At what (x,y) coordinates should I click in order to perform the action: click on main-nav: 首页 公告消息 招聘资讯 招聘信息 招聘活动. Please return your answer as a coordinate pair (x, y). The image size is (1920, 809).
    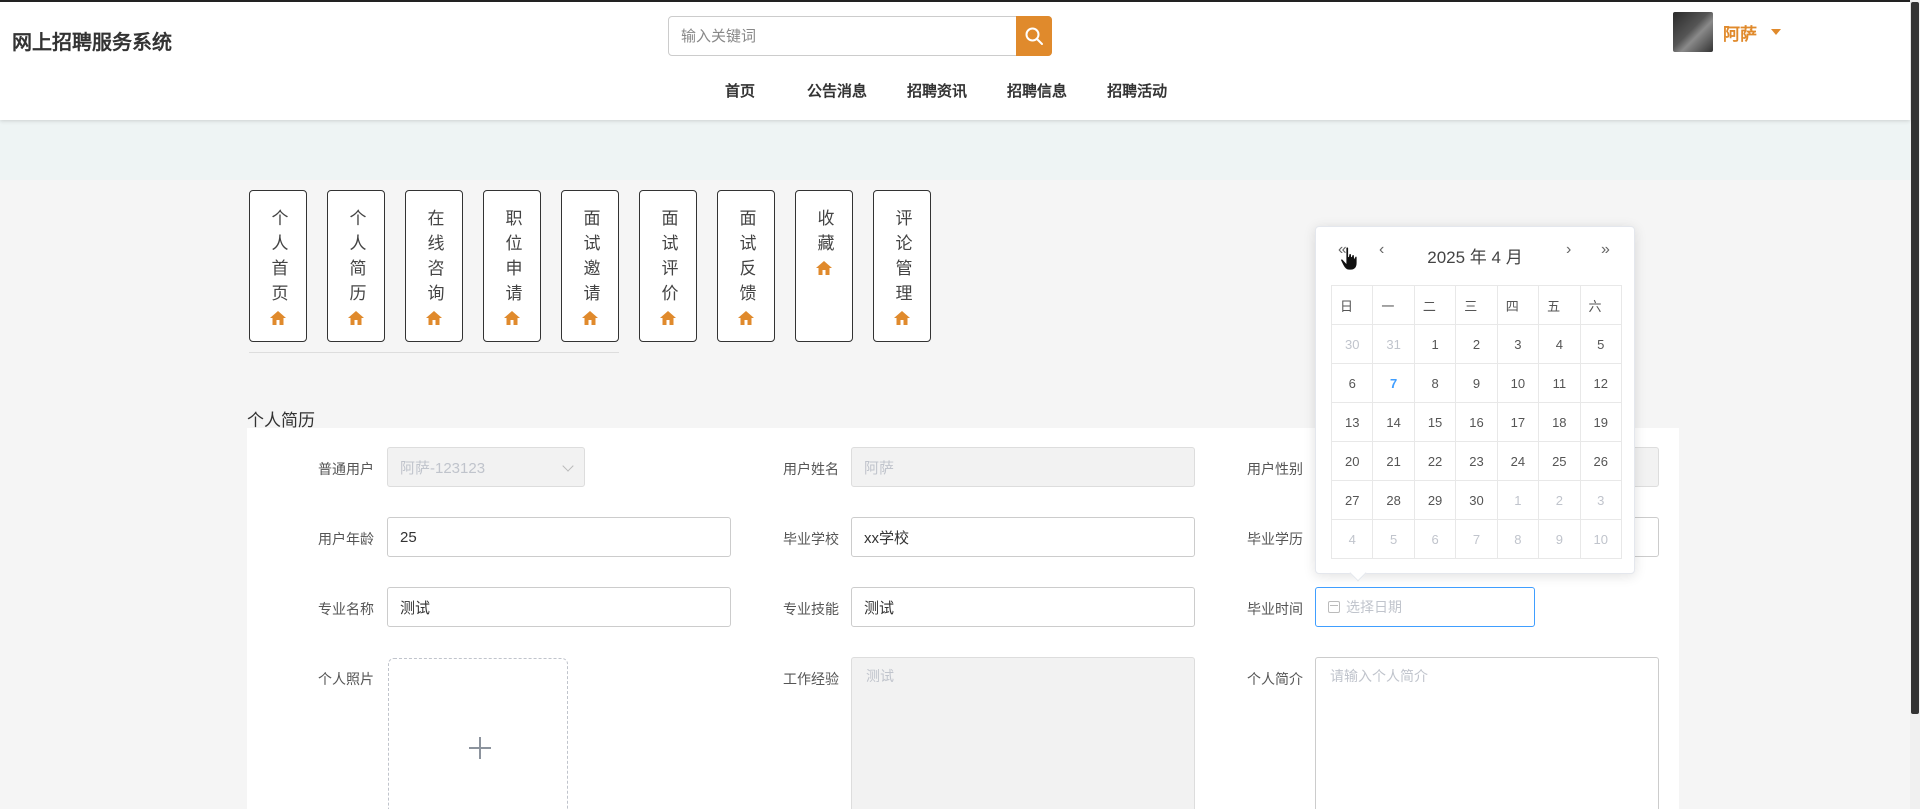
    Looking at the image, I should click on (966, 90).